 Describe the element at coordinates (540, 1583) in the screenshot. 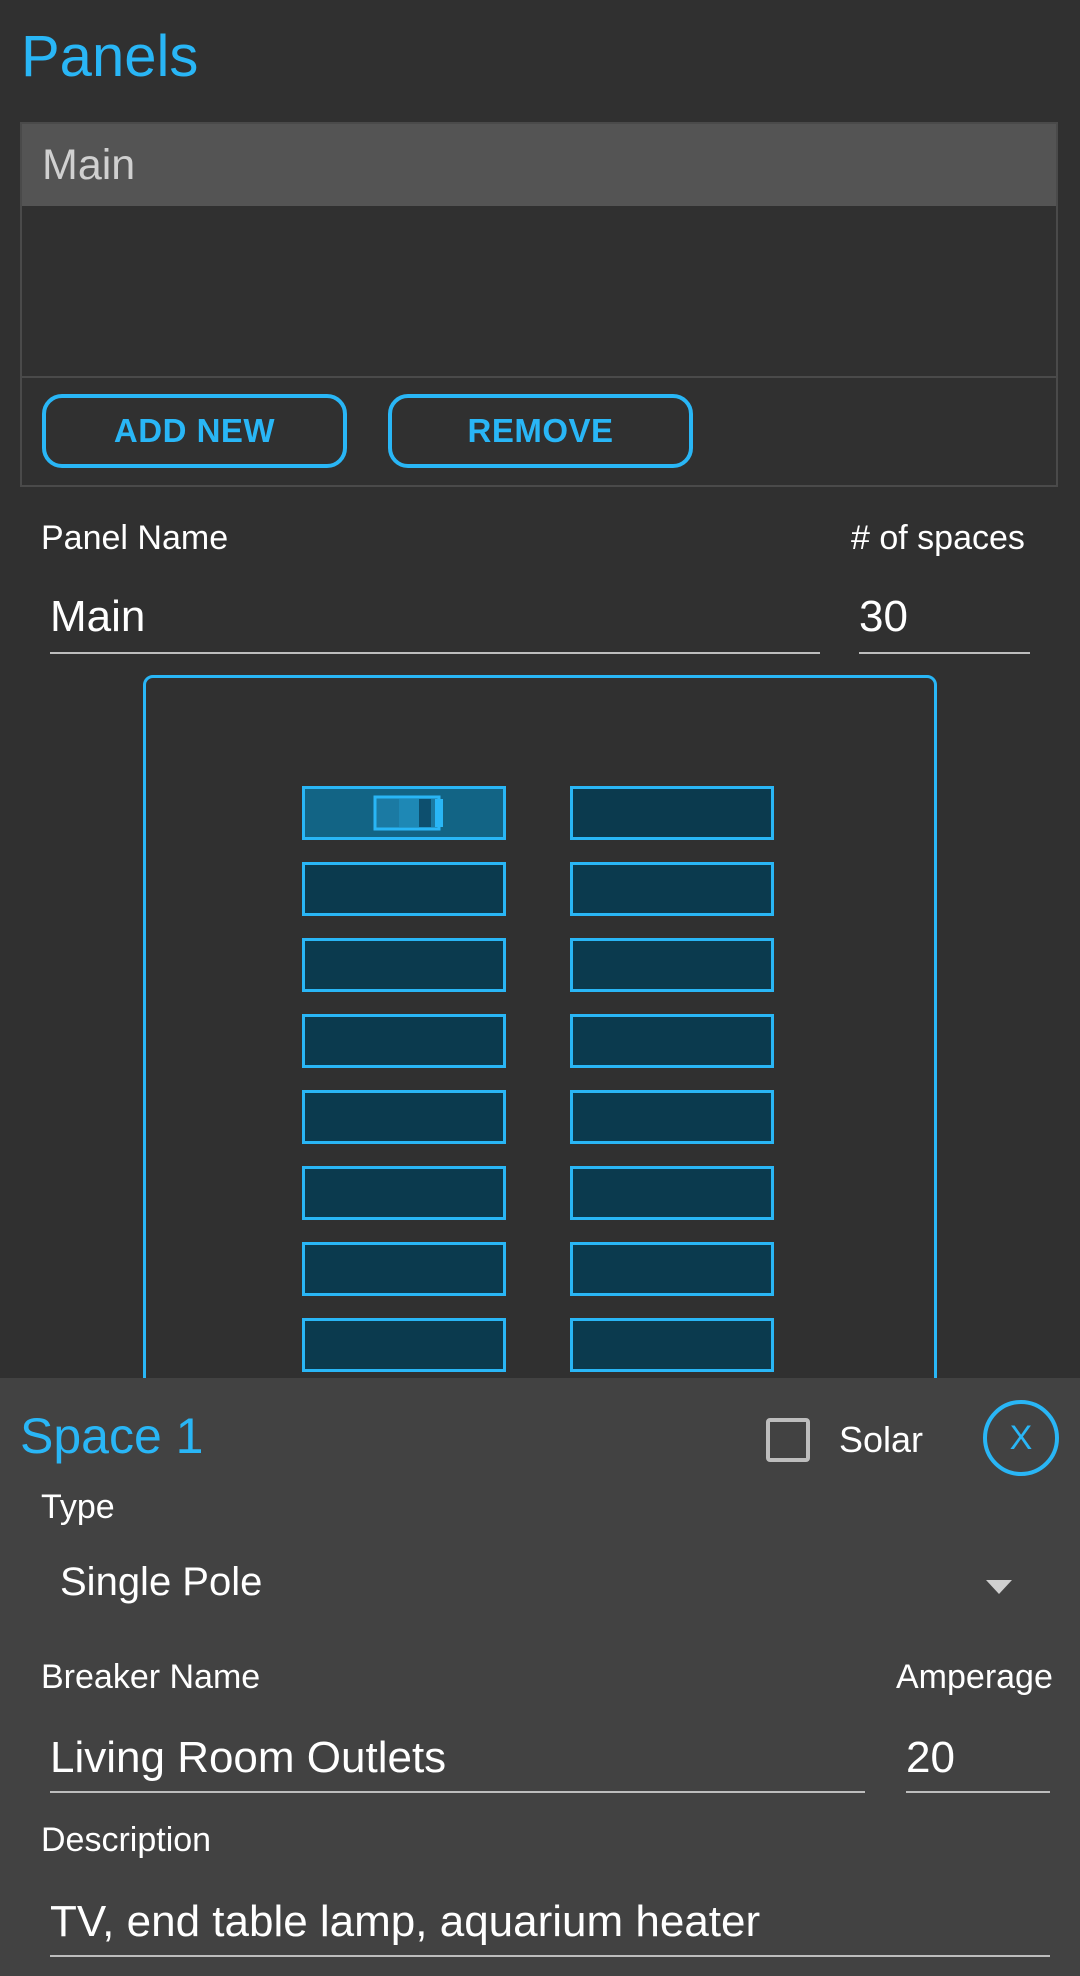

I see `type-select: Single Pole` at that location.